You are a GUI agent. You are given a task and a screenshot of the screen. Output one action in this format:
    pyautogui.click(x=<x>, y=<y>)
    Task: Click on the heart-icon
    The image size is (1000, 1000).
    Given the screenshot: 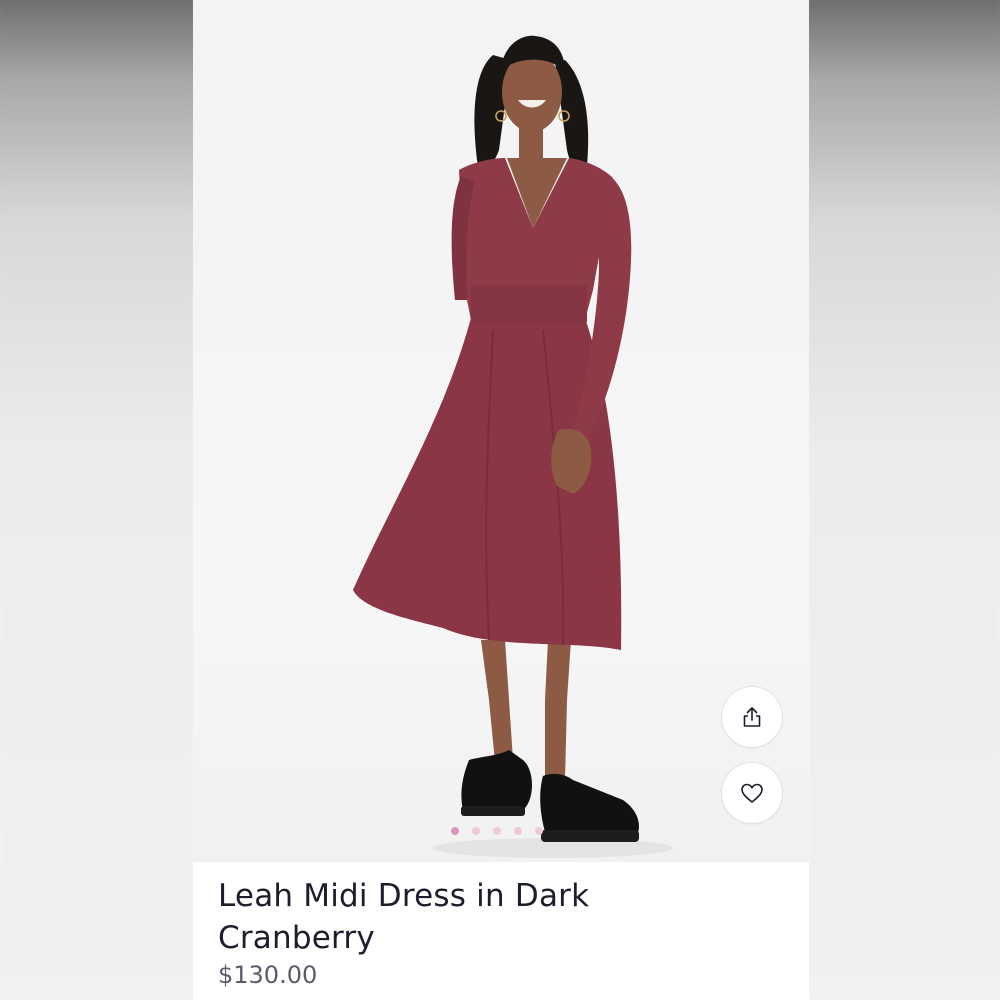 What is the action you would take?
    pyautogui.click(x=752, y=793)
    